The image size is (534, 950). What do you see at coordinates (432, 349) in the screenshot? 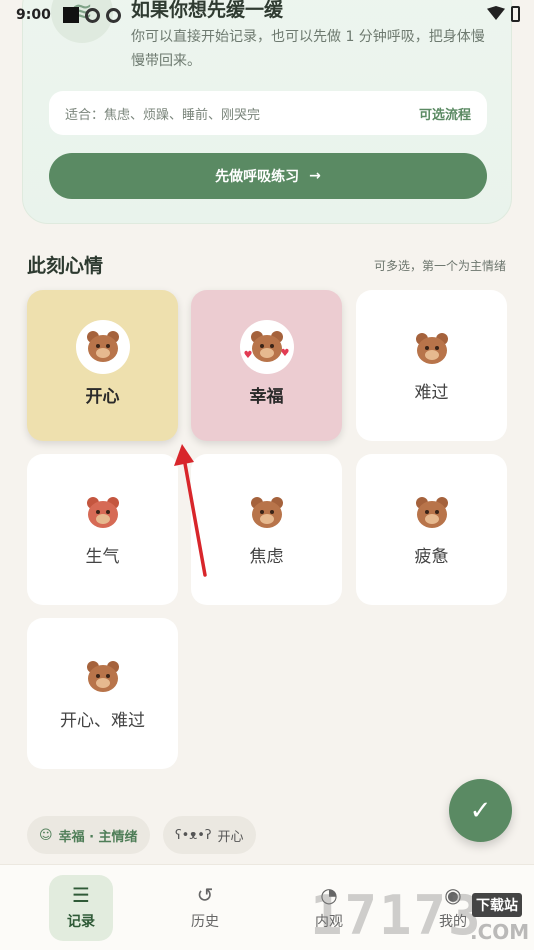
I see `crying-bear-icon` at bounding box center [432, 349].